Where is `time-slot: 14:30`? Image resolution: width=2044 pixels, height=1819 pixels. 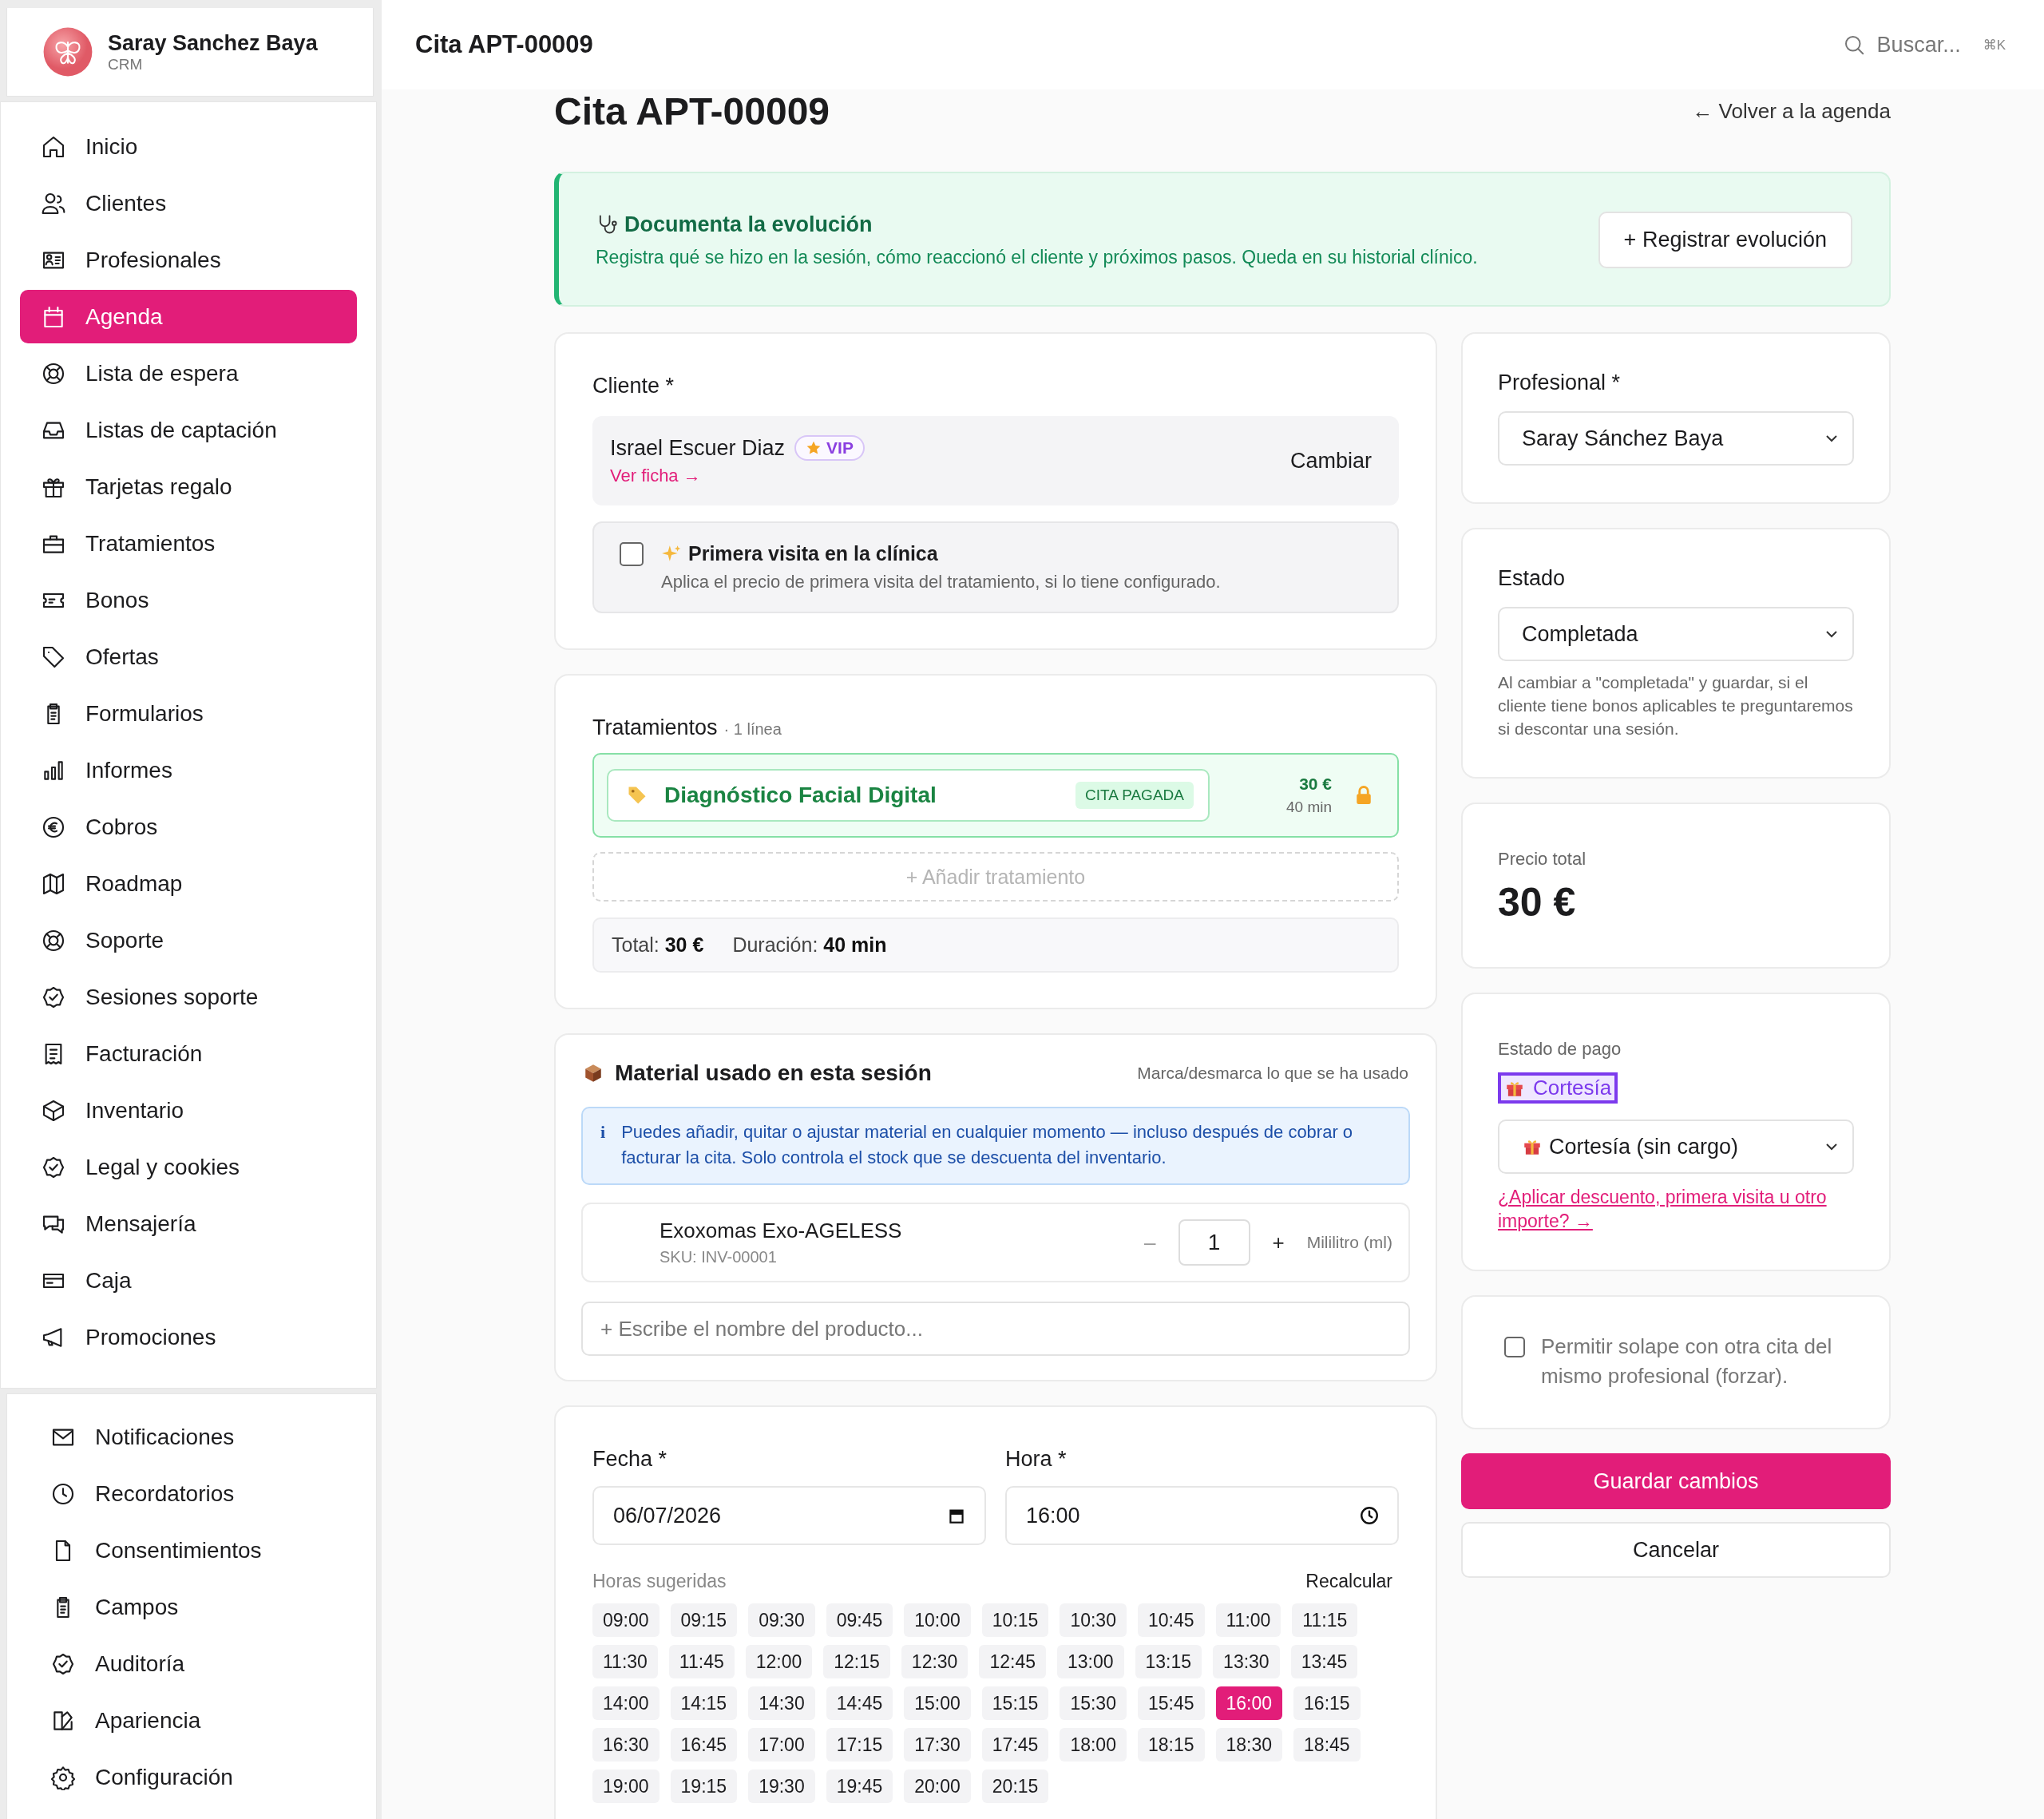
time-slot: 14:30 is located at coordinates (781, 1703).